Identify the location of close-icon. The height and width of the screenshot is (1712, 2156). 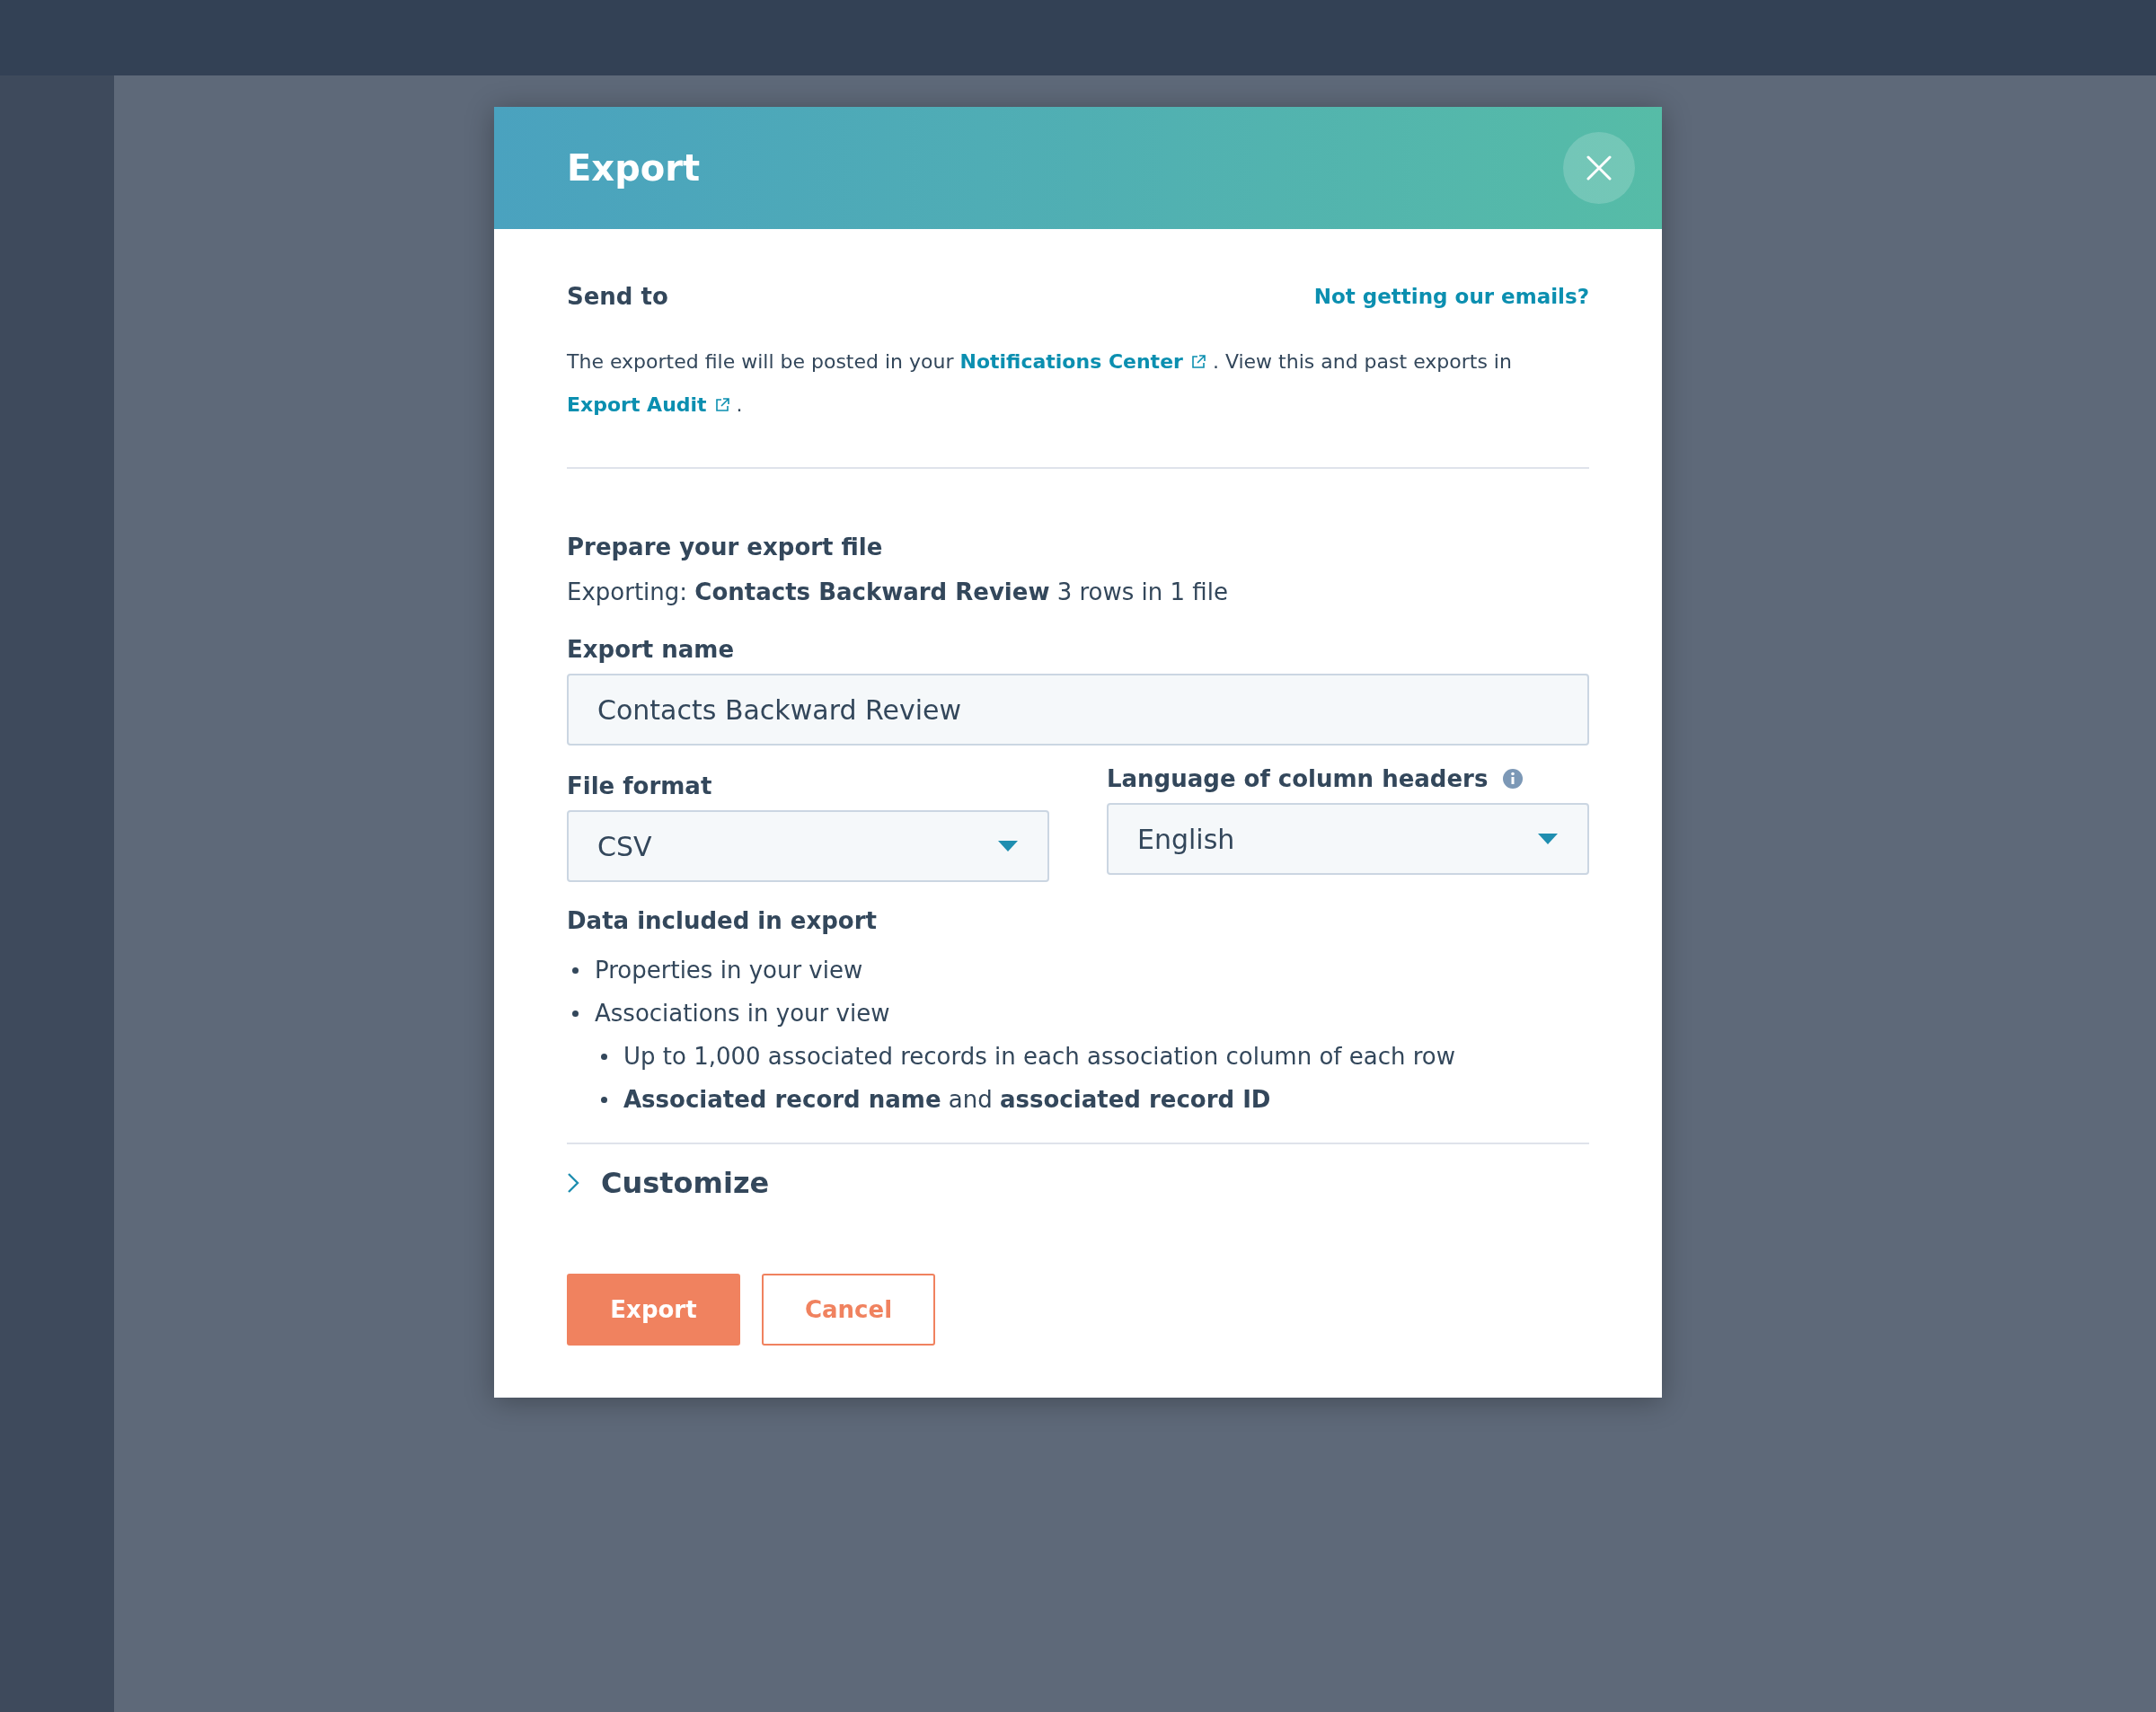
(1599, 167).